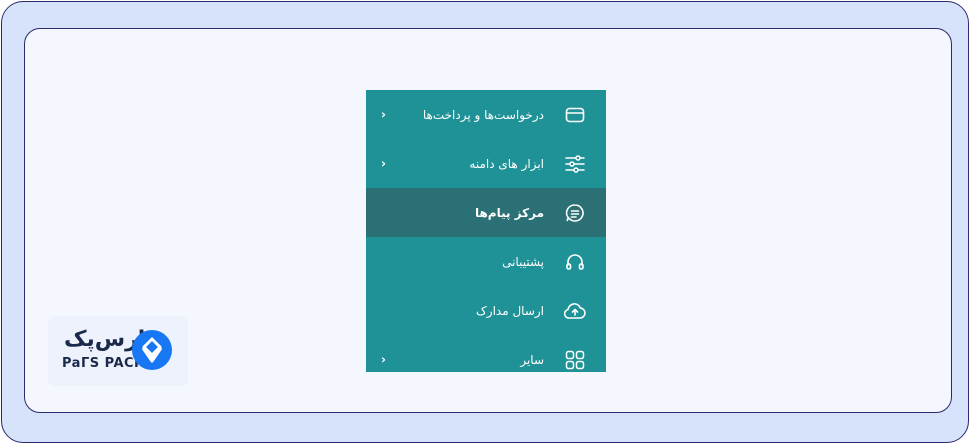 This screenshot has width=972, height=446. What do you see at coordinates (118, 351) in the screenshot?
I see `parspack-logo: پارس‌پک PaΓS PACK` at bounding box center [118, 351].